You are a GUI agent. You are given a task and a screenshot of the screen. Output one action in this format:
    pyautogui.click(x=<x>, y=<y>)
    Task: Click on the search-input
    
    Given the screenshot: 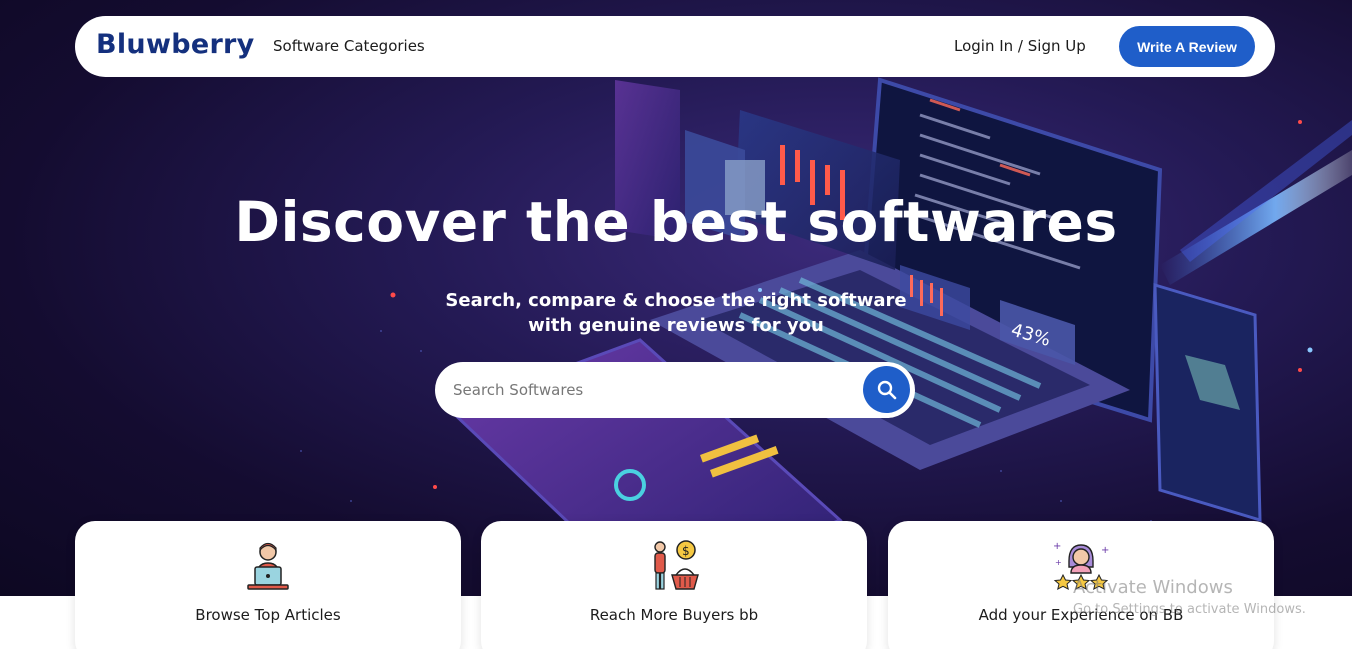 What is the action you would take?
    pyautogui.click(x=653, y=390)
    